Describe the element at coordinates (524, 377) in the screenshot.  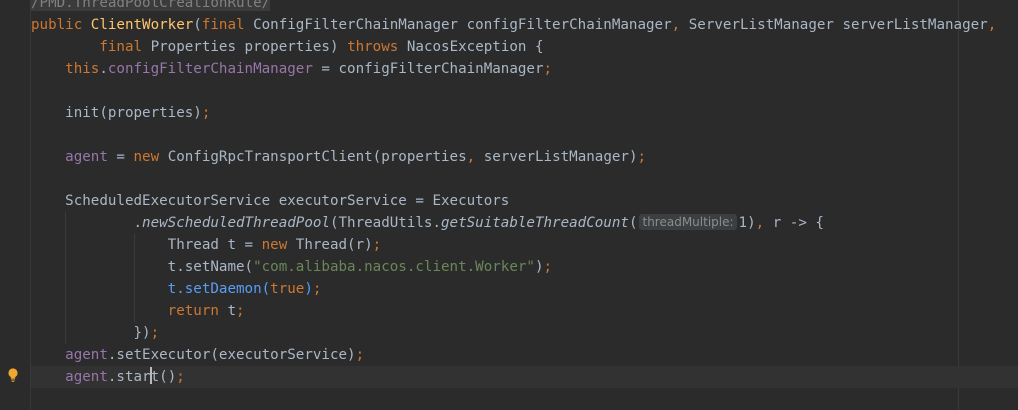
I see `code-line: agent.start();` at that location.